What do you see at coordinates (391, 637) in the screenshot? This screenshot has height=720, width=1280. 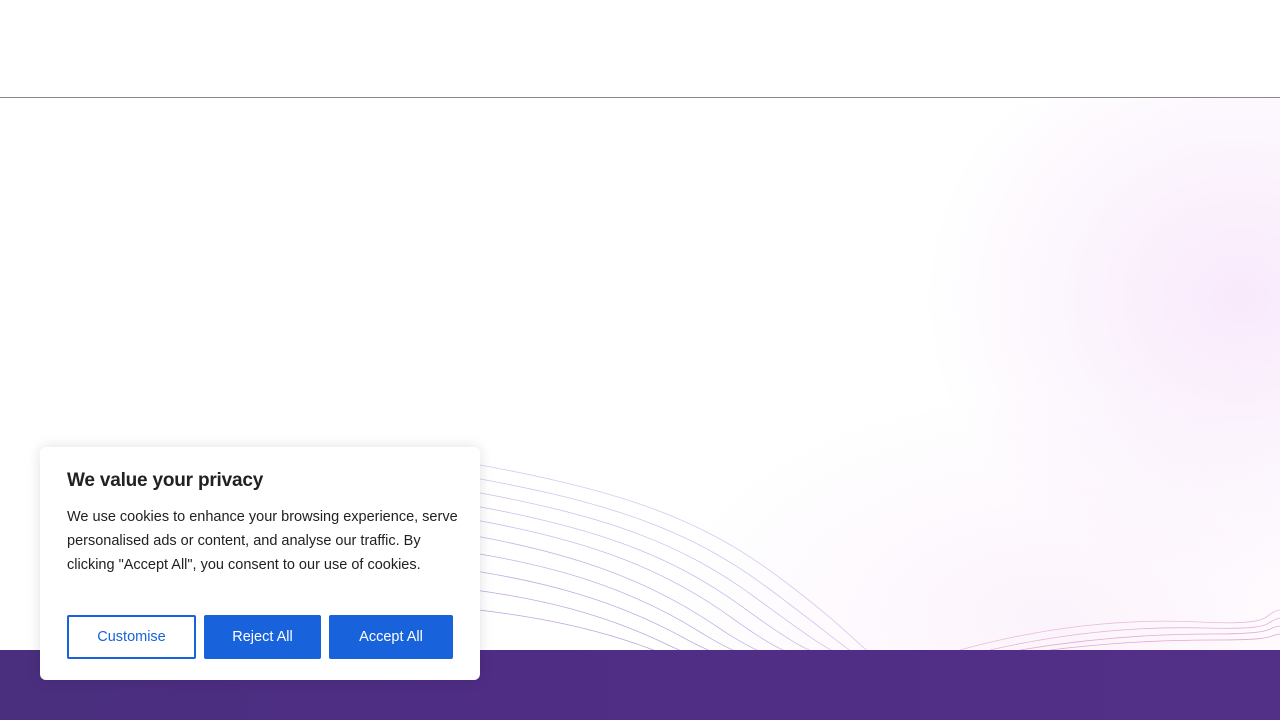 I see `accept-all-button: Accept All` at bounding box center [391, 637].